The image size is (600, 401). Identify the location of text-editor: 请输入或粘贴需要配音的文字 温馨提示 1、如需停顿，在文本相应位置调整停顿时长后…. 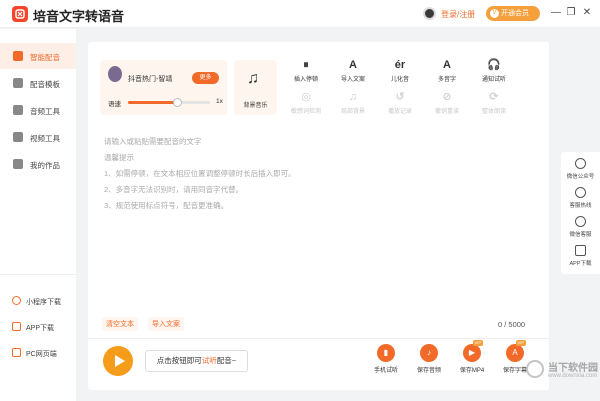
(314, 173).